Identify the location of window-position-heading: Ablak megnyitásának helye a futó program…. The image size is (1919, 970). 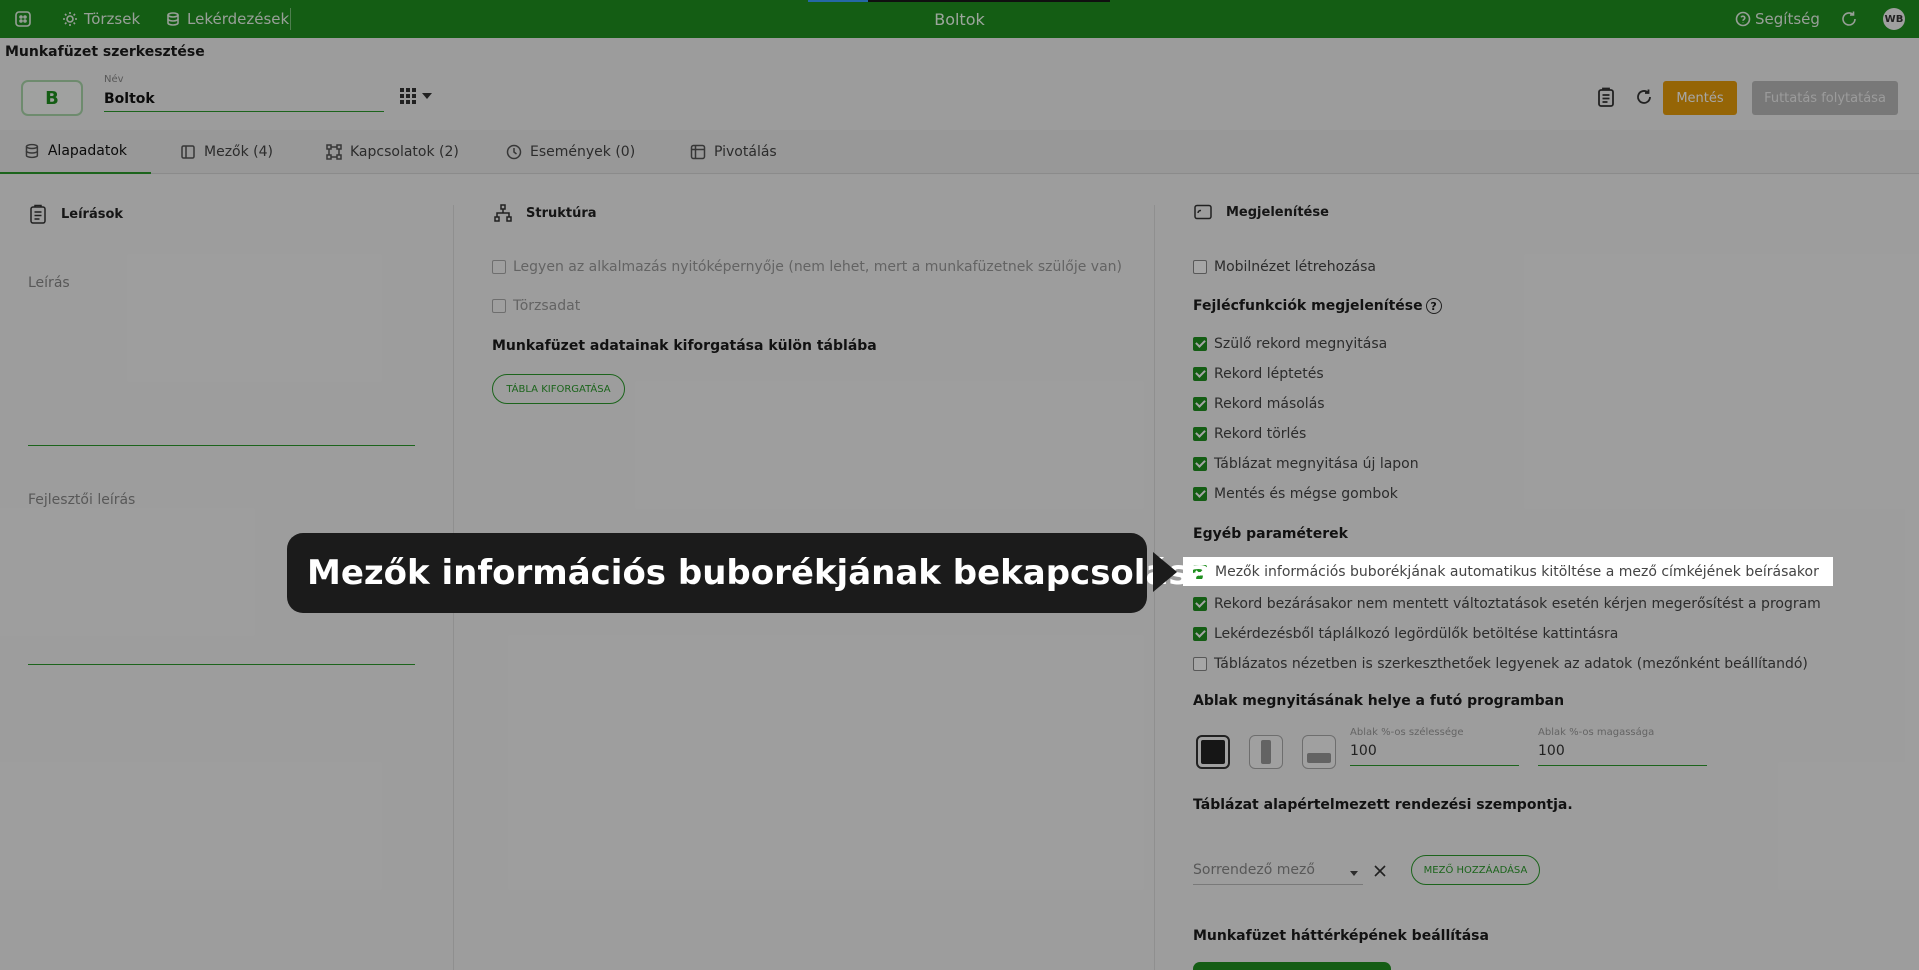
(1379, 701).